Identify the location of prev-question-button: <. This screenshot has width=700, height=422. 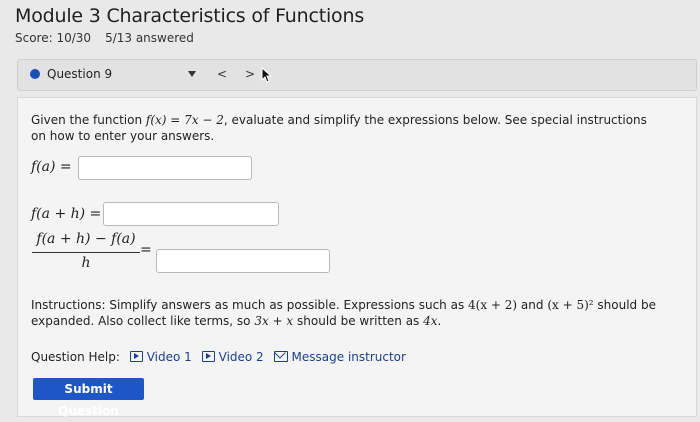
(222, 74).